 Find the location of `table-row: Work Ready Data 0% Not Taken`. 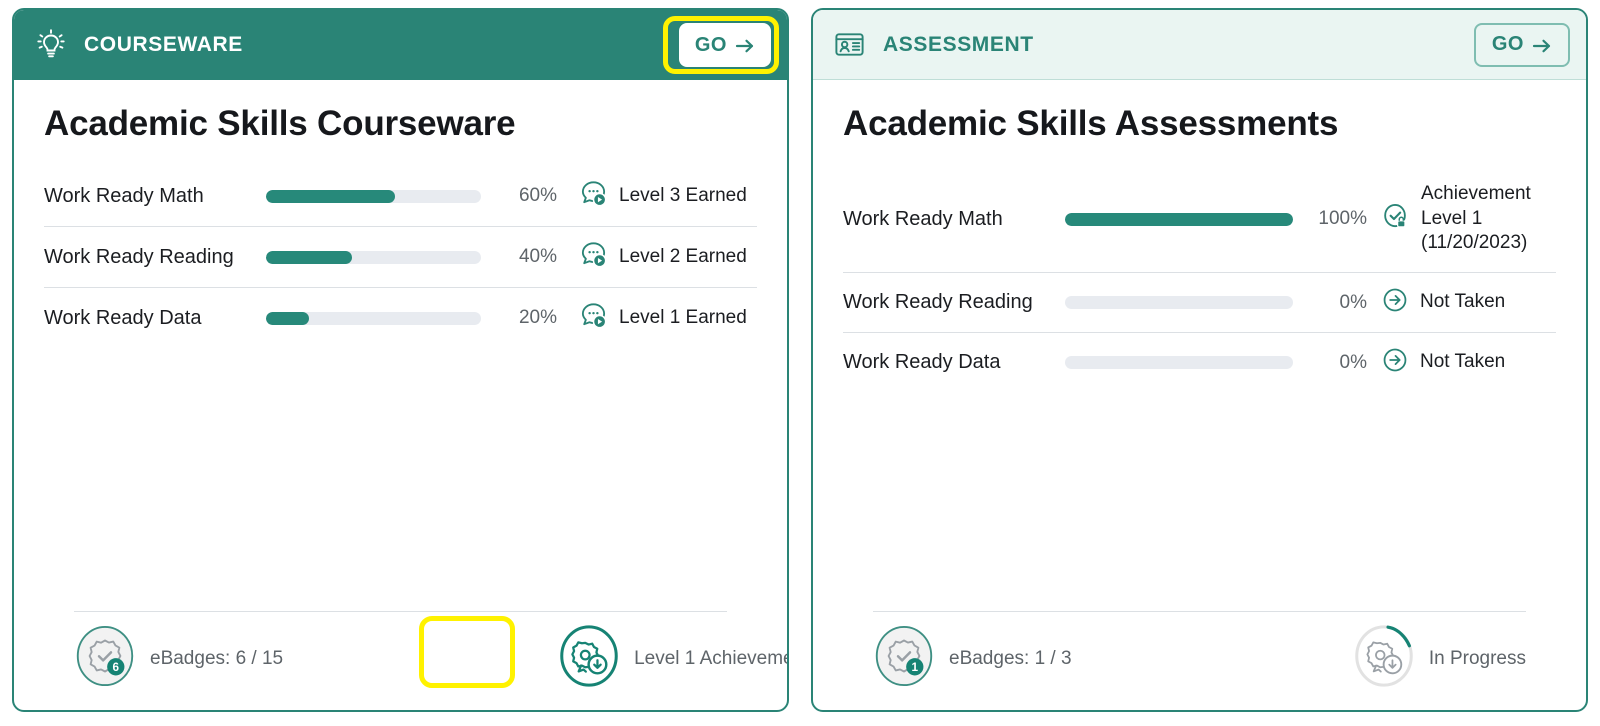

table-row: Work Ready Data 0% Not Taken is located at coordinates (1199, 362).